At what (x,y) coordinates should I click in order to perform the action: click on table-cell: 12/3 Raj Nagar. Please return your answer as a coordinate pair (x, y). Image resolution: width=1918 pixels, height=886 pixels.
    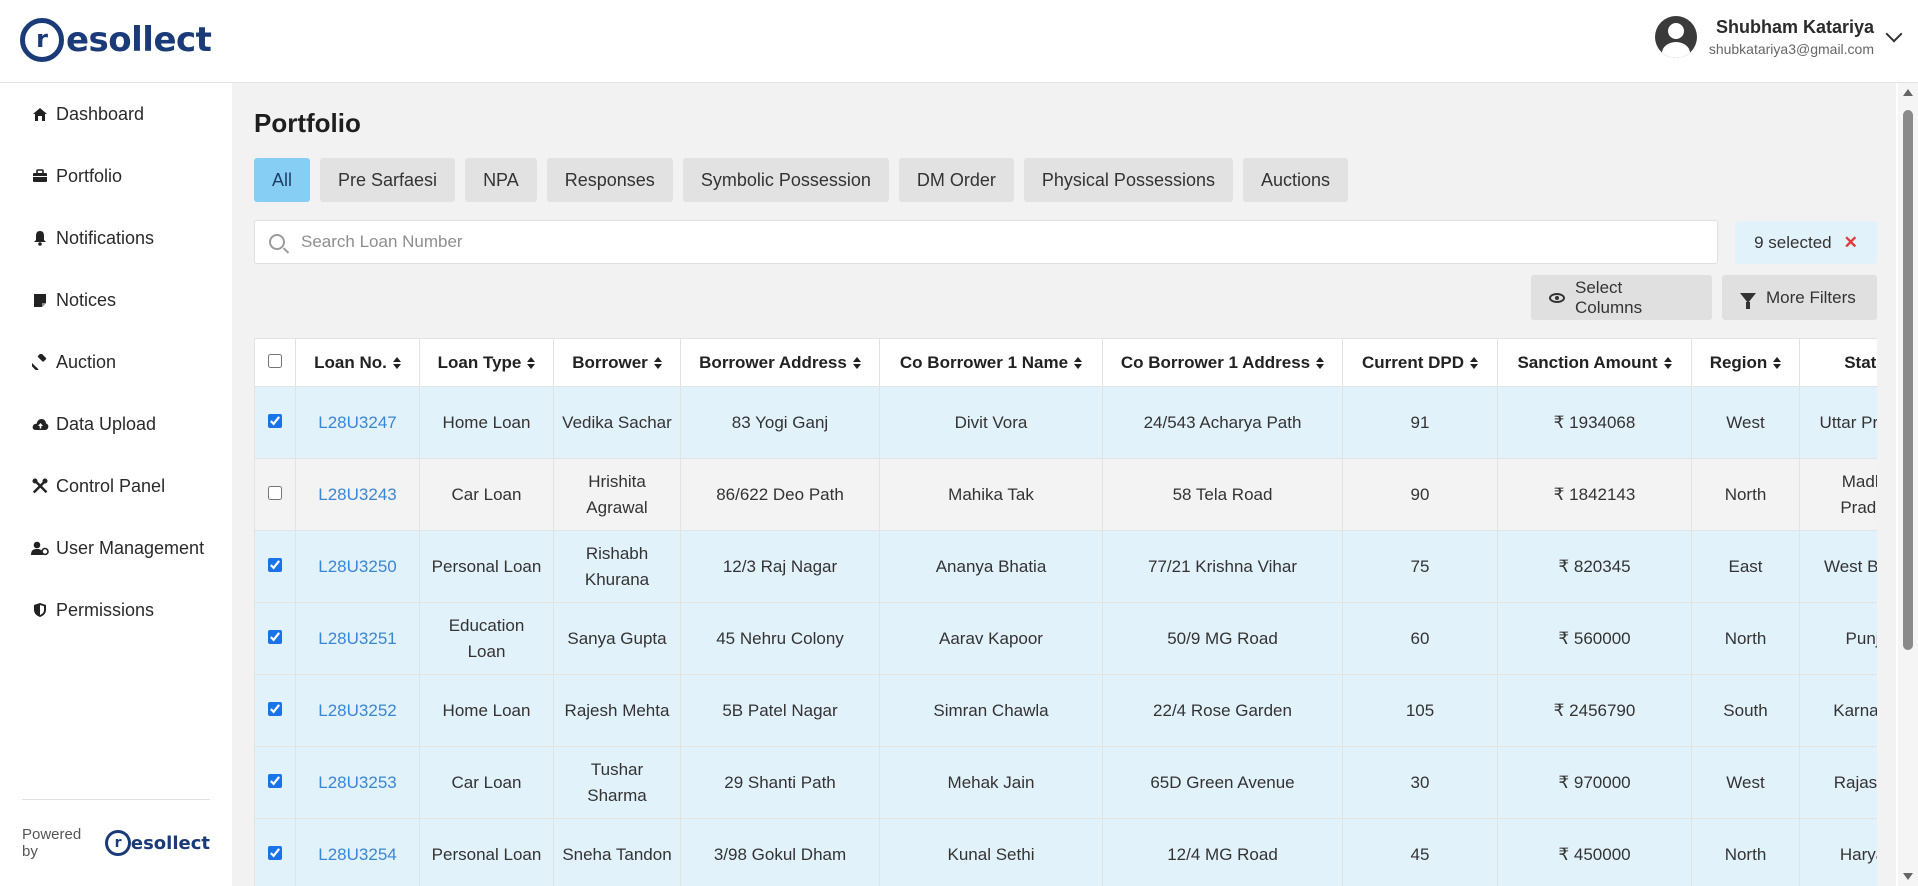
    Looking at the image, I should click on (780, 566).